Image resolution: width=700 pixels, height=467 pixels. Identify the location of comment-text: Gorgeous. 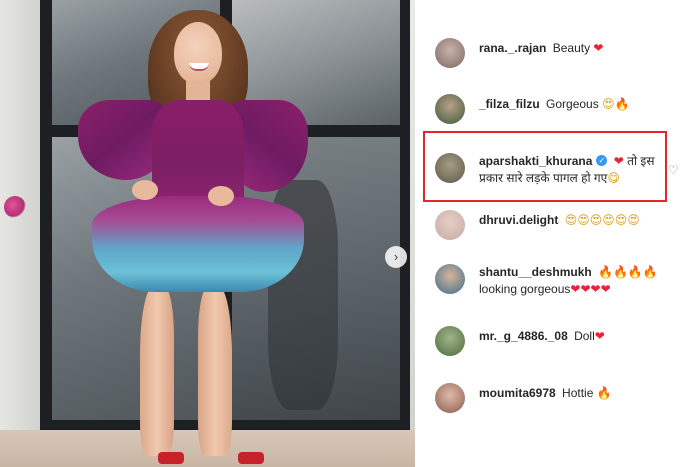
(572, 104).